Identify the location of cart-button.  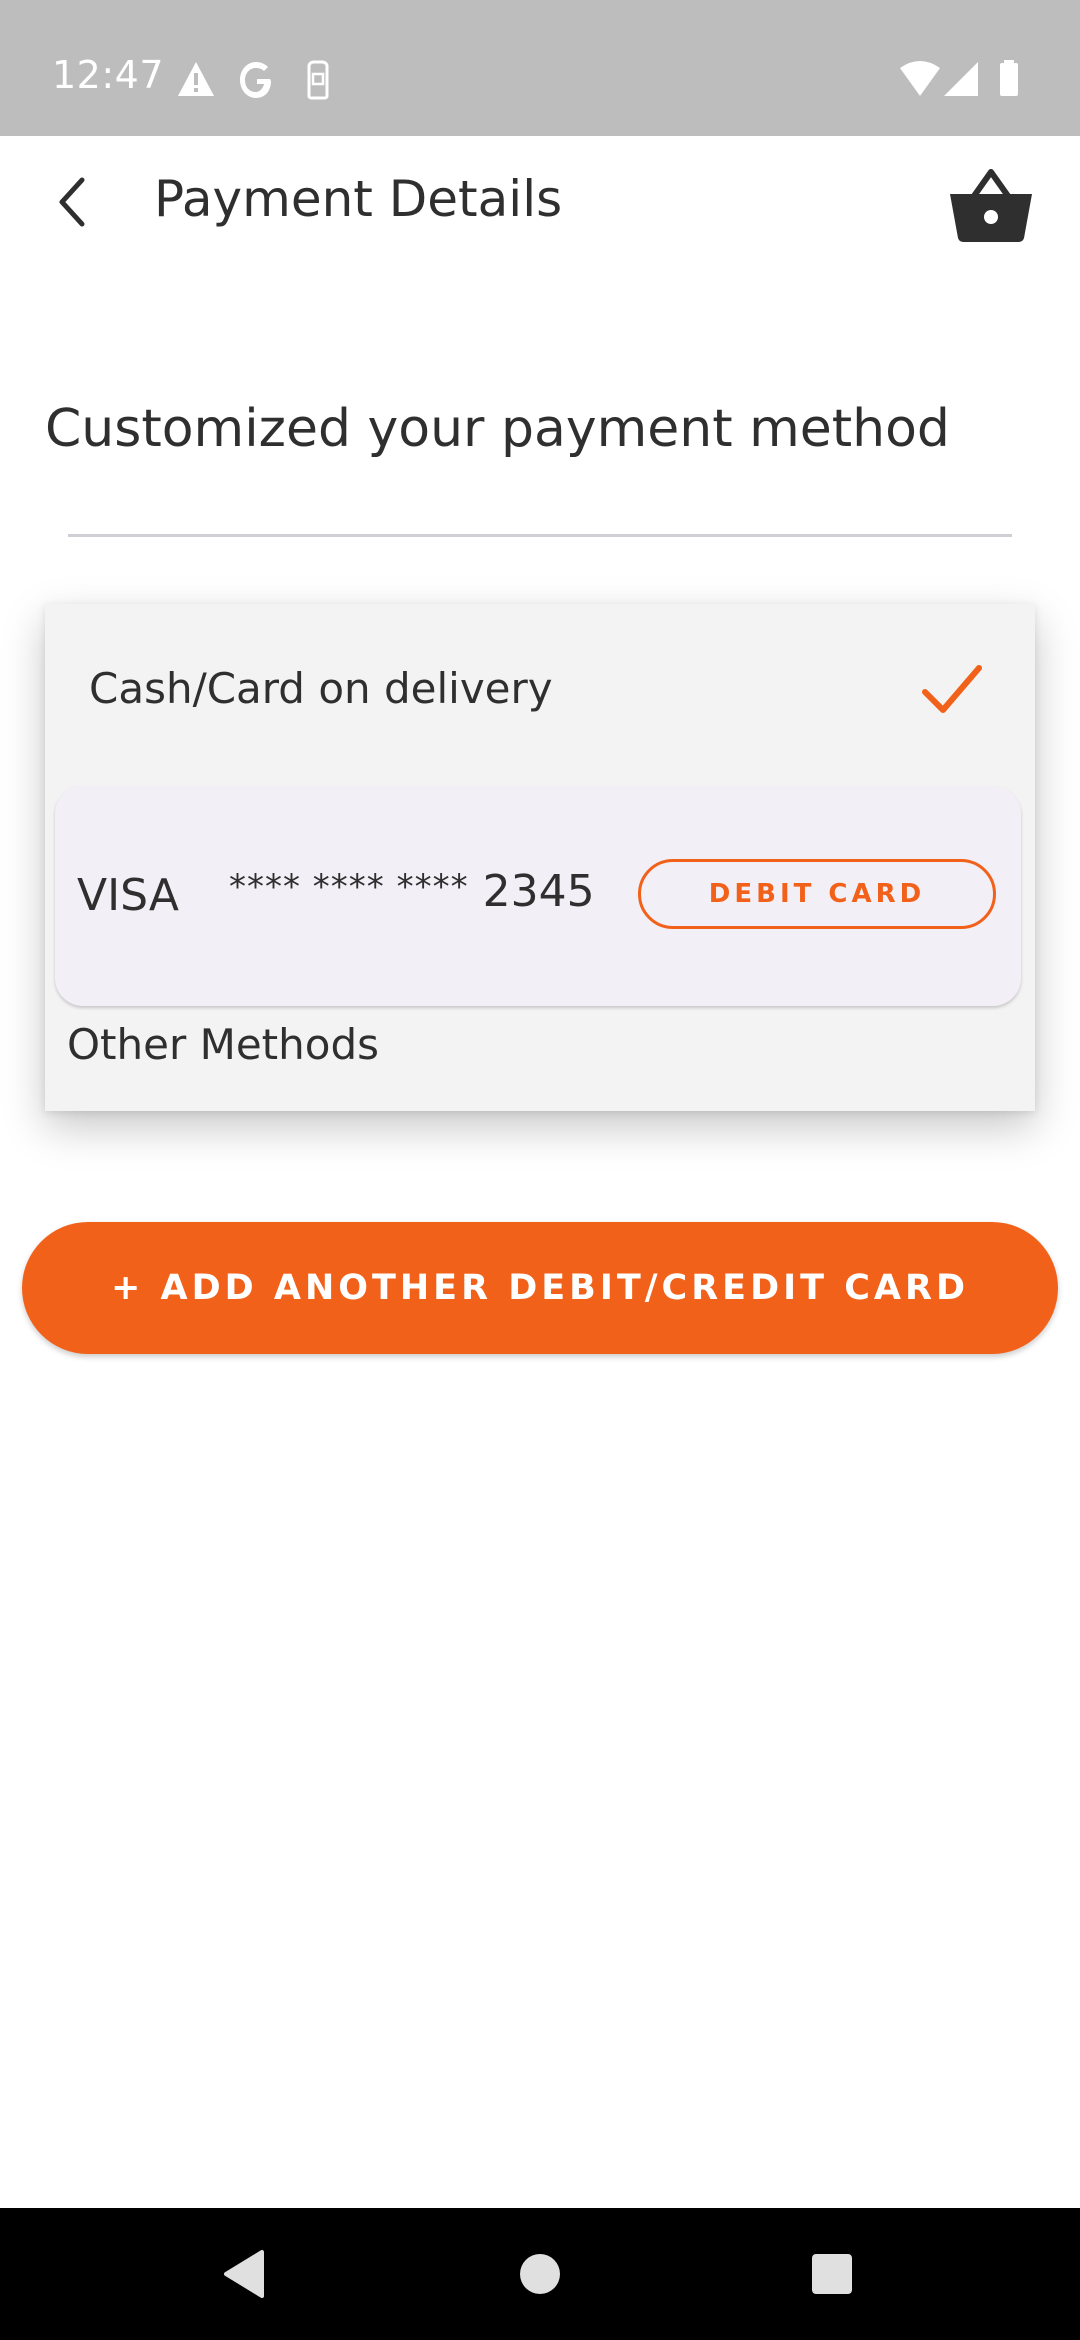
(991, 204).